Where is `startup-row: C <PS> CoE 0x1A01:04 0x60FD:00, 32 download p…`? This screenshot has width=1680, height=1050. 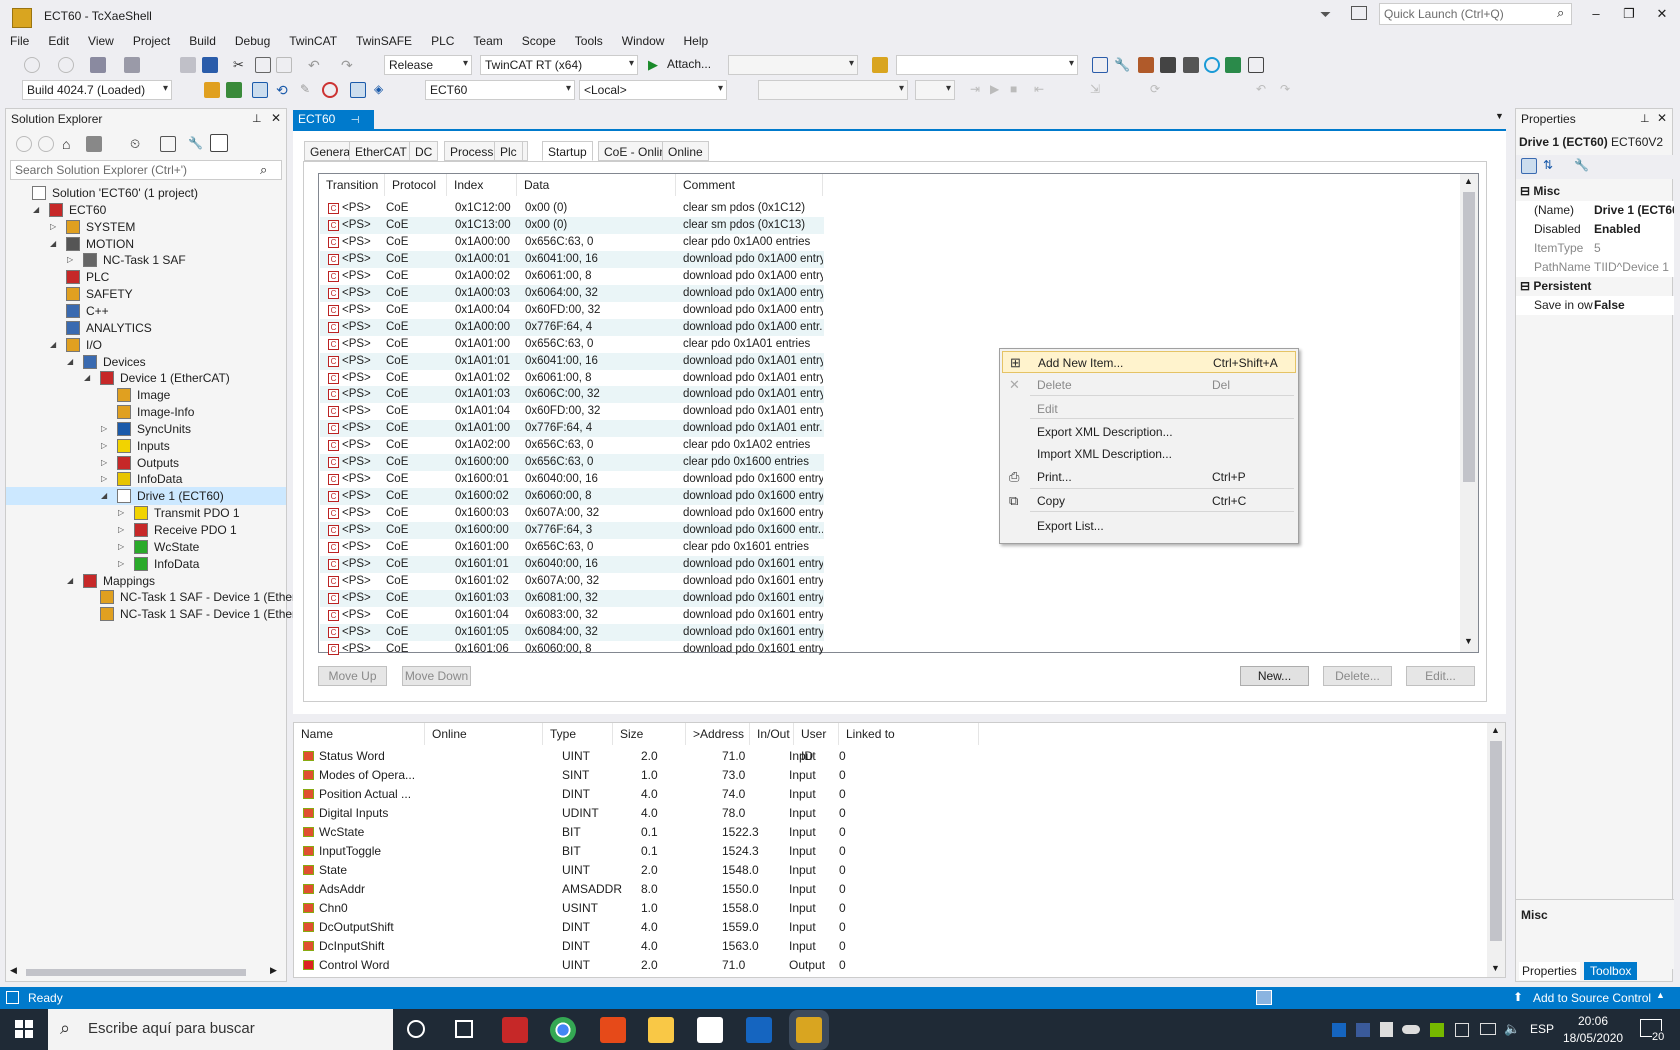 startup-row: C <PS> CoE 0x1A01:04 0x60FD:00, 32 download p… is located at coordinates (572, 411).